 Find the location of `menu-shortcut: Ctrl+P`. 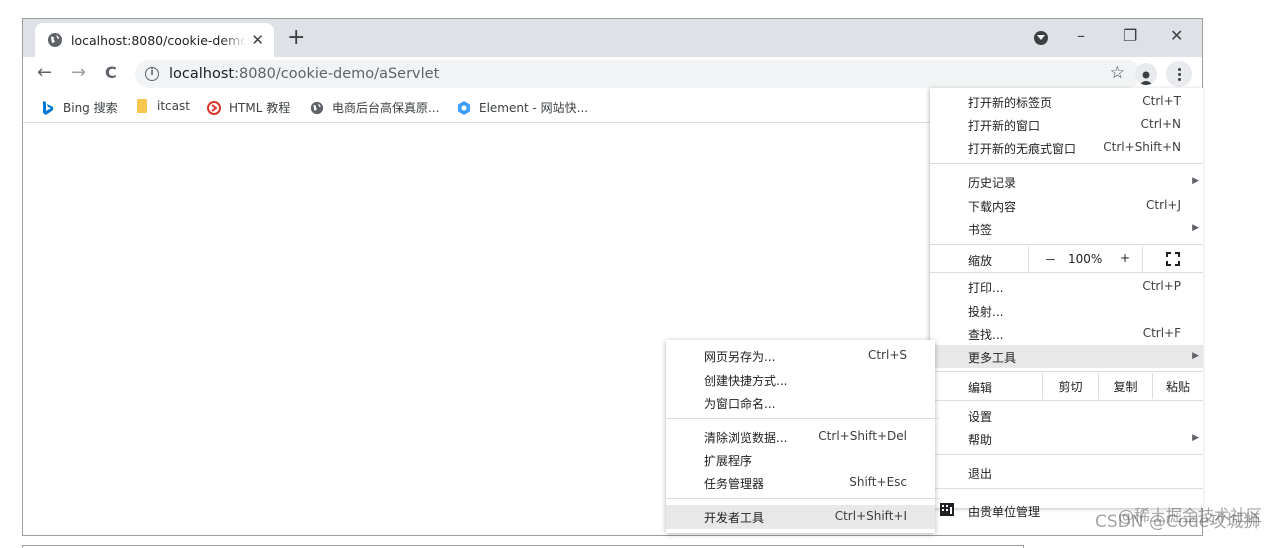

menu-shortcut: Ctrl+P is located at coordinates (1161, 286).